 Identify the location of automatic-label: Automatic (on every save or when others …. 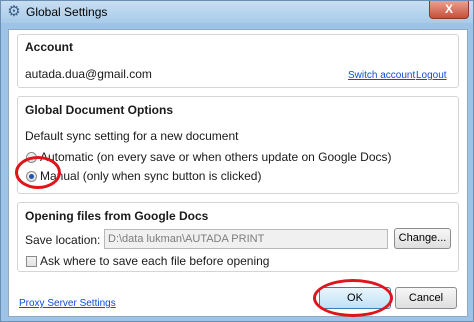
(216, 157).